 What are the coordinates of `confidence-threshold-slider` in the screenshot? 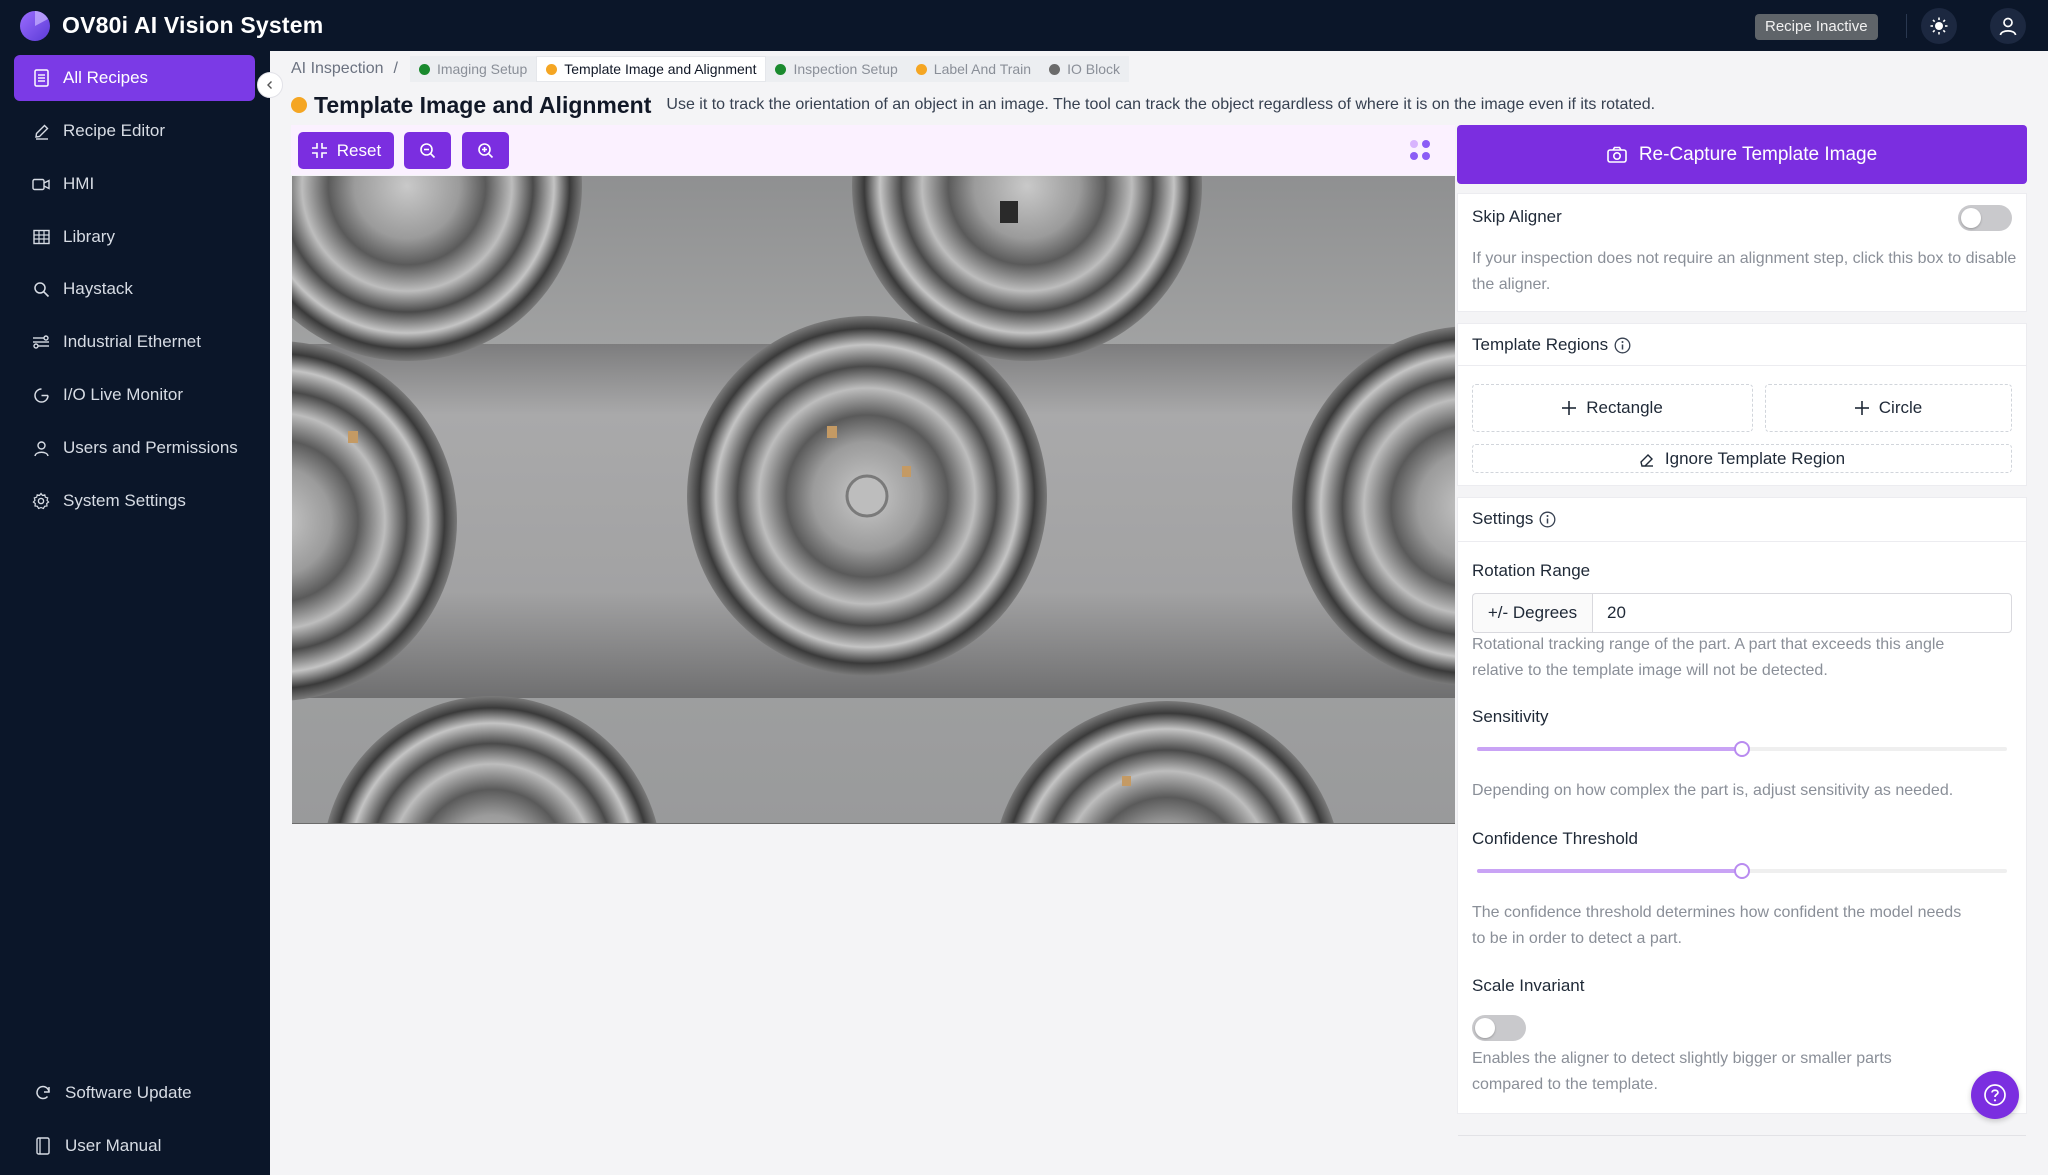 It's located at (1742, 871).